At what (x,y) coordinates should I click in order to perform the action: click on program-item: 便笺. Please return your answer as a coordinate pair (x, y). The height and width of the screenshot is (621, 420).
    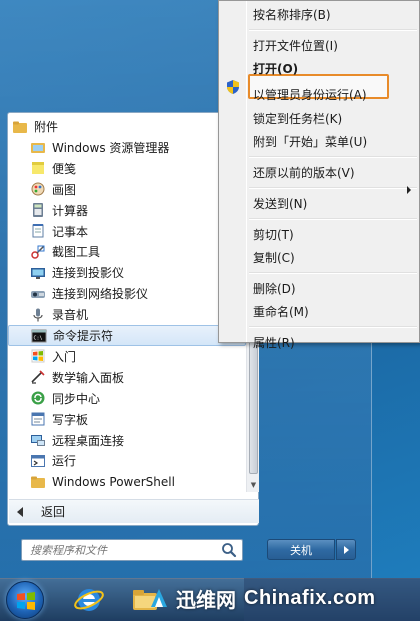
    Looking at the image, I should click on (127, 168).